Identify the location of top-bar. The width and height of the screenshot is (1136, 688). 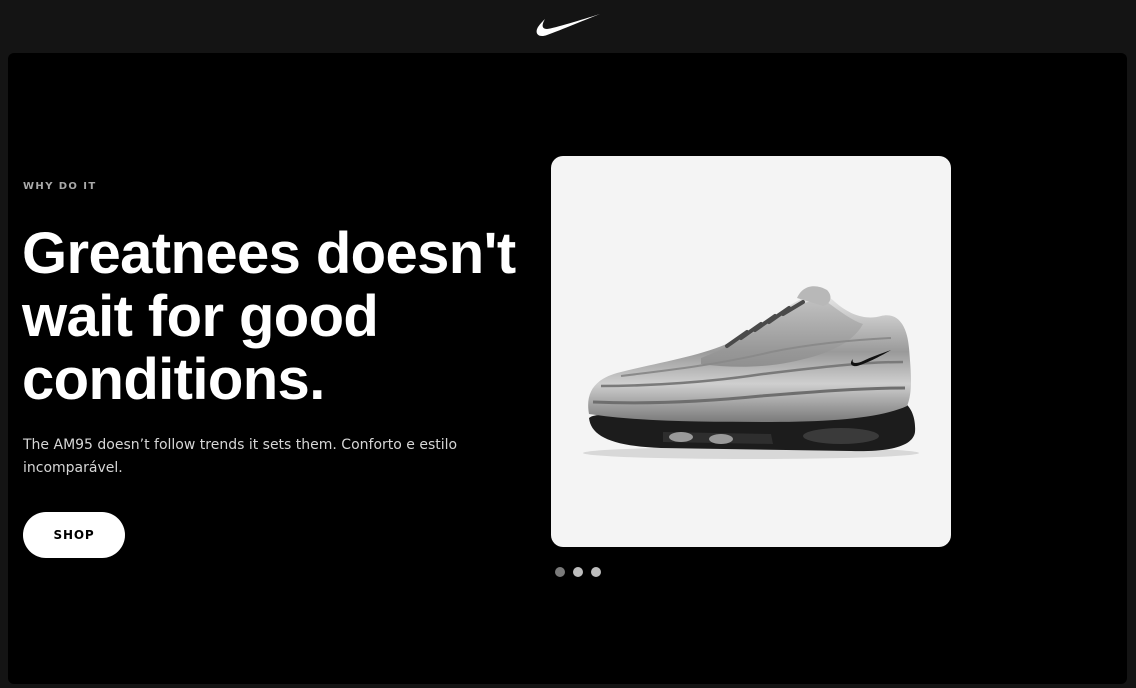
(568, 26).